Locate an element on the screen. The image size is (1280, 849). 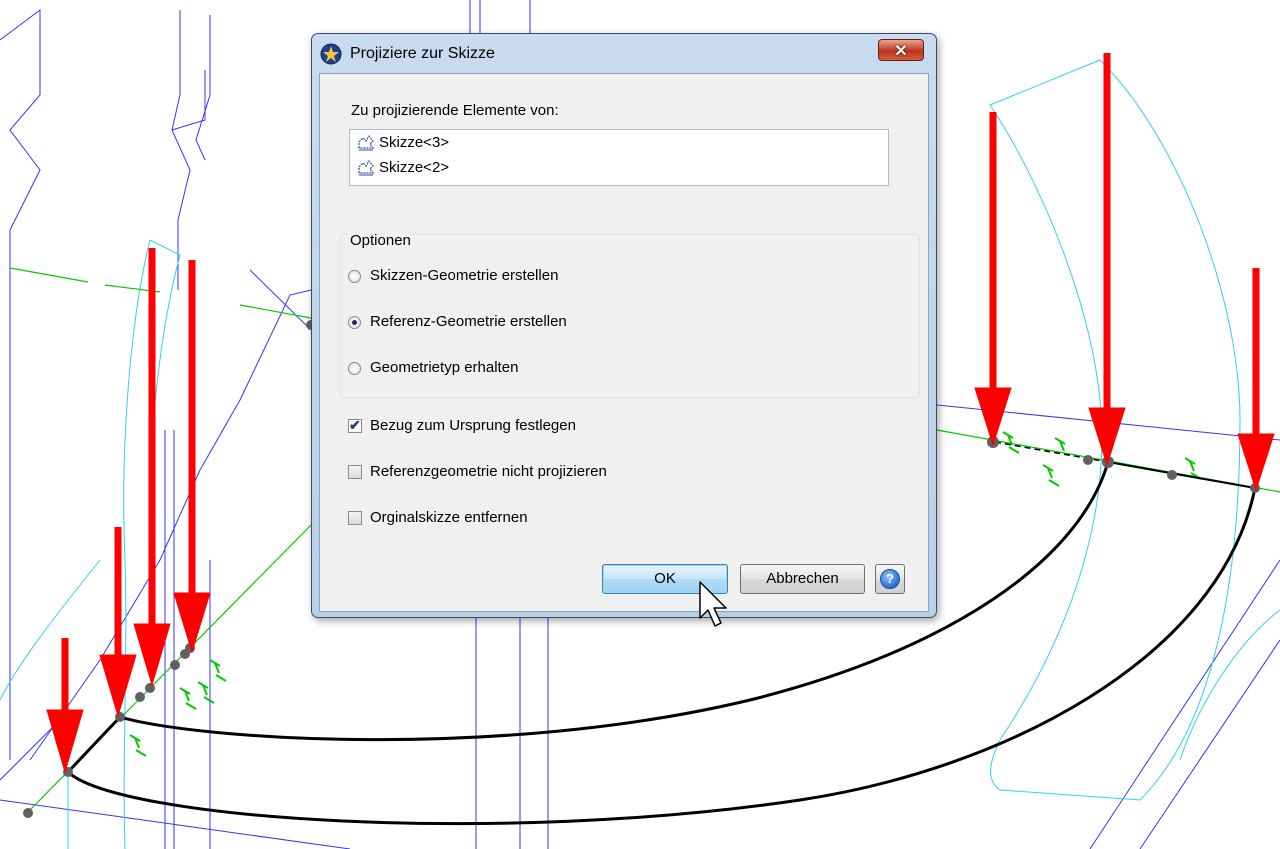
checkbox-origin-reference-label: Bezug zum Ursprung festlegen is located at coordinates (473, 425).